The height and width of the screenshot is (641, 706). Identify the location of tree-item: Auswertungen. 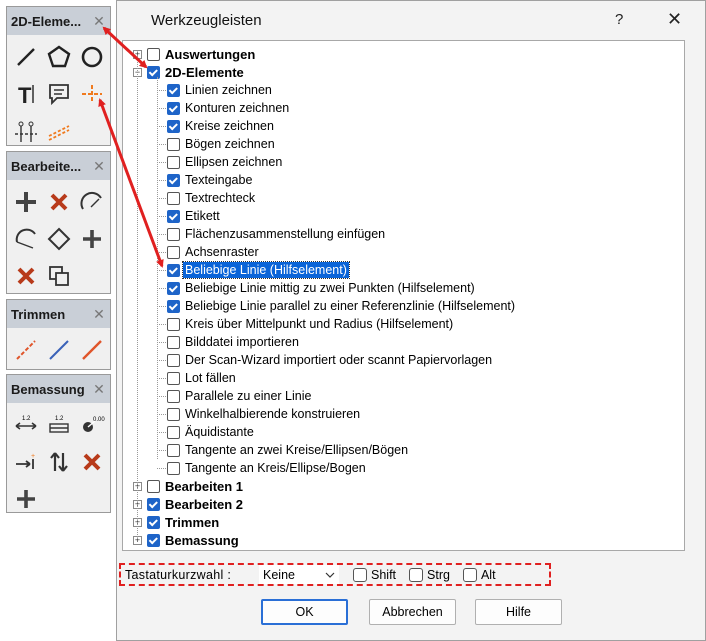
(202, 54).